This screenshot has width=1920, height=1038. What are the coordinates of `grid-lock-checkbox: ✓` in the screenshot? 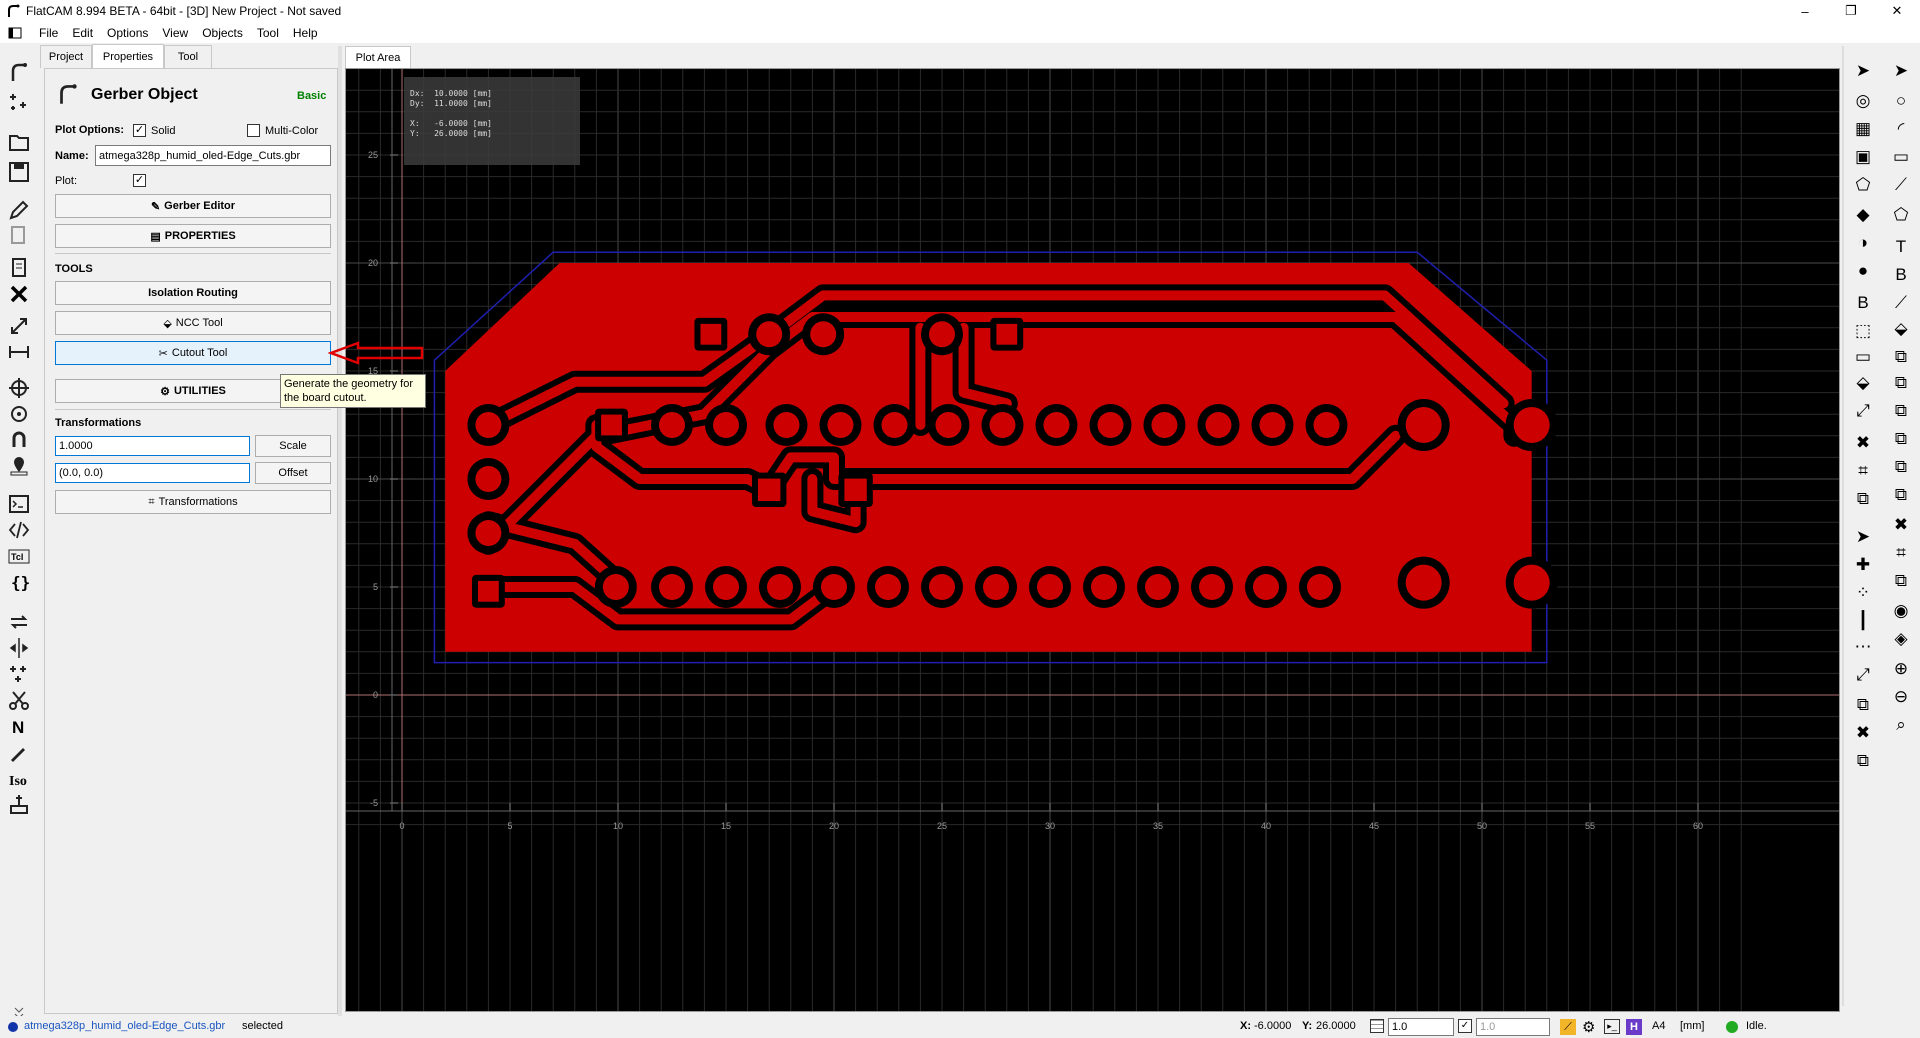 It's located at (1465, 1026).